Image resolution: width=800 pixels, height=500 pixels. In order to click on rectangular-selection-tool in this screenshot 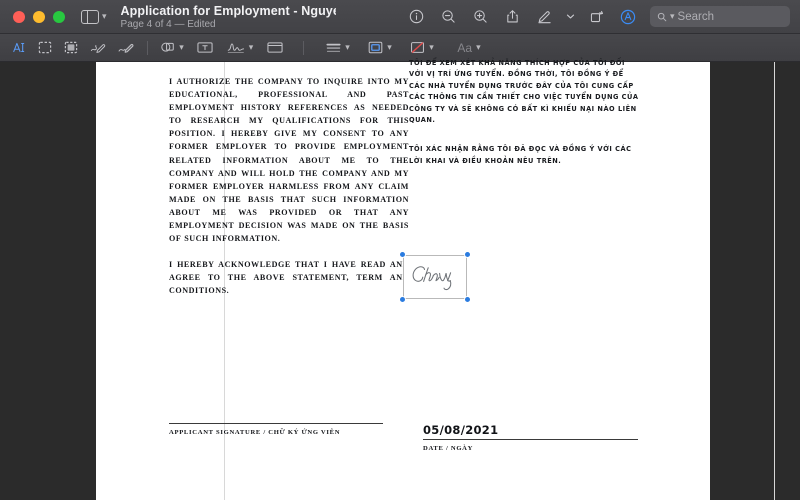, I will do `click(45, 48)`.